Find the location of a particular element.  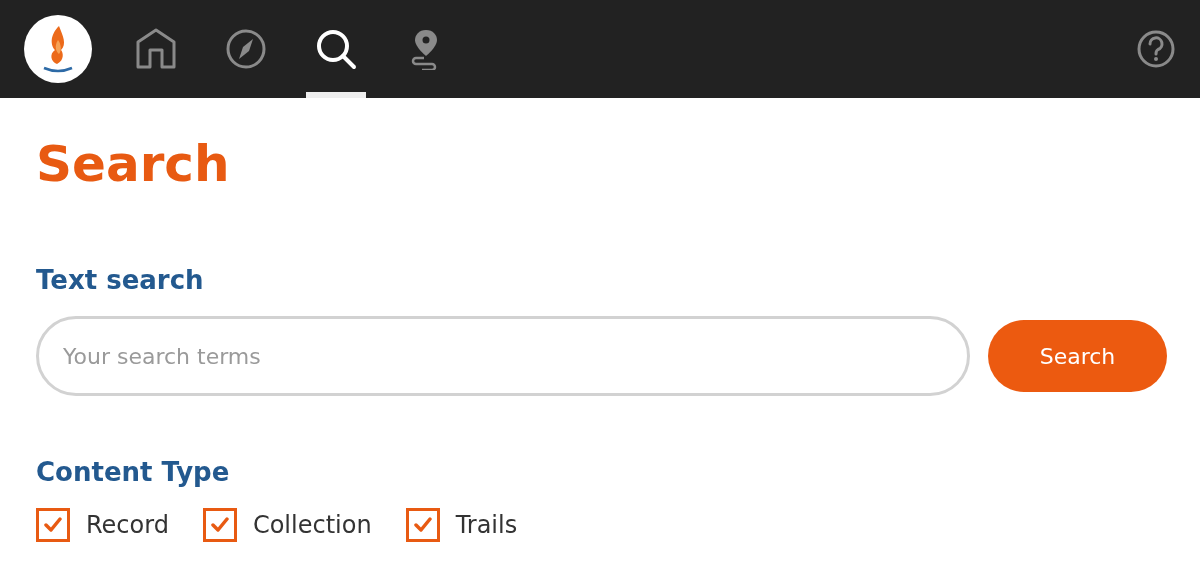

search-button: Search is located at coordinates (1077, 356).